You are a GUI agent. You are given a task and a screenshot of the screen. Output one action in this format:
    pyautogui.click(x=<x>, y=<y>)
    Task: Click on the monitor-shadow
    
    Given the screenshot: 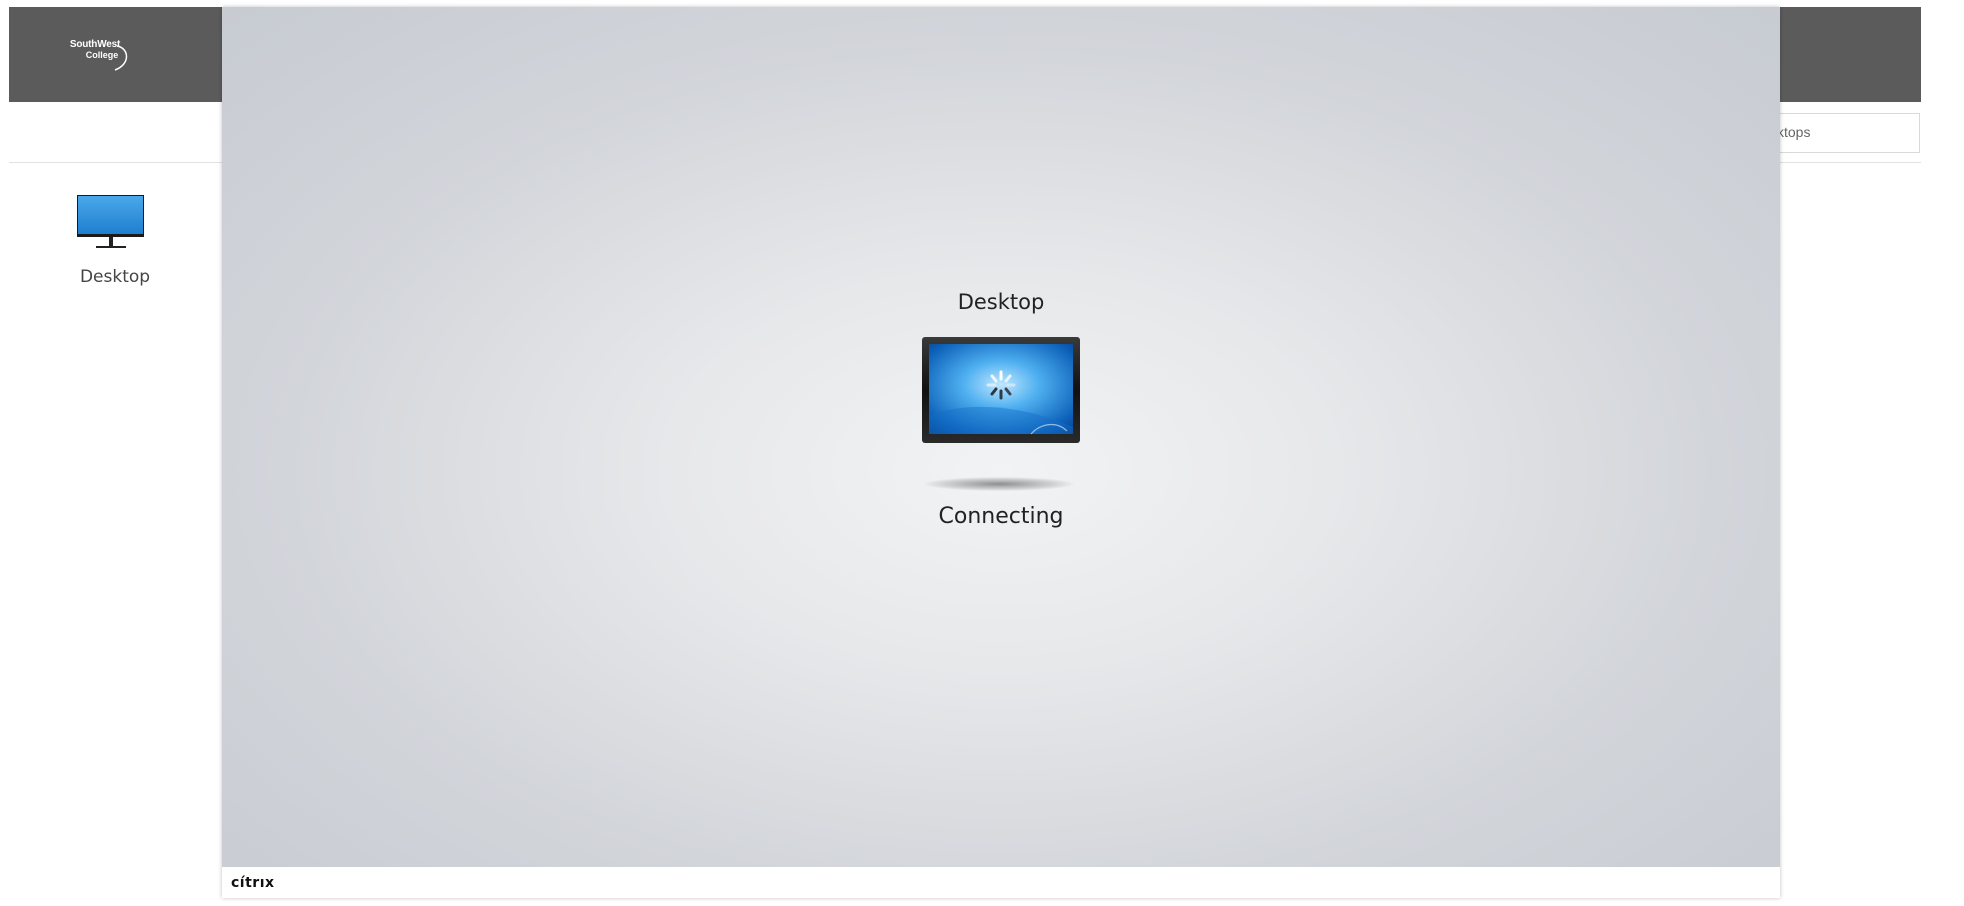 What is the action you would take?
    pyautogui.click(x=999, y=484)
    